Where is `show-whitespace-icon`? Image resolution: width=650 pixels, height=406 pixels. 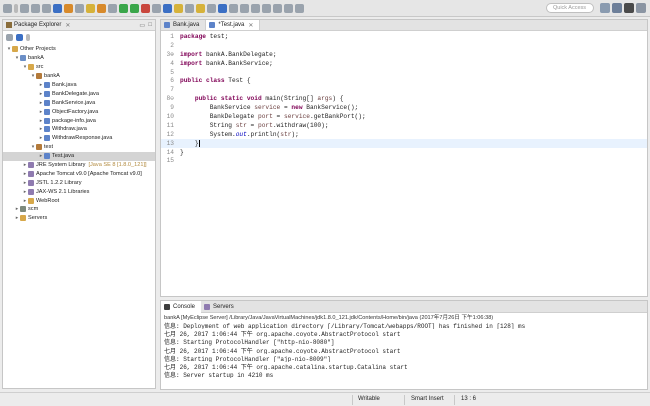
show-whitespace-icon is located at coordinates (233, 8).